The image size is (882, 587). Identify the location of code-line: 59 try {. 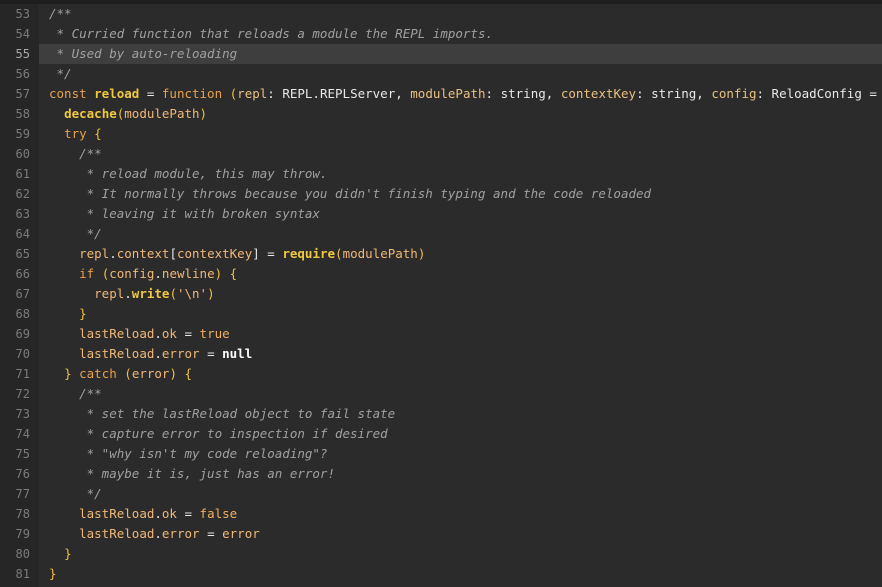
(441, 134).